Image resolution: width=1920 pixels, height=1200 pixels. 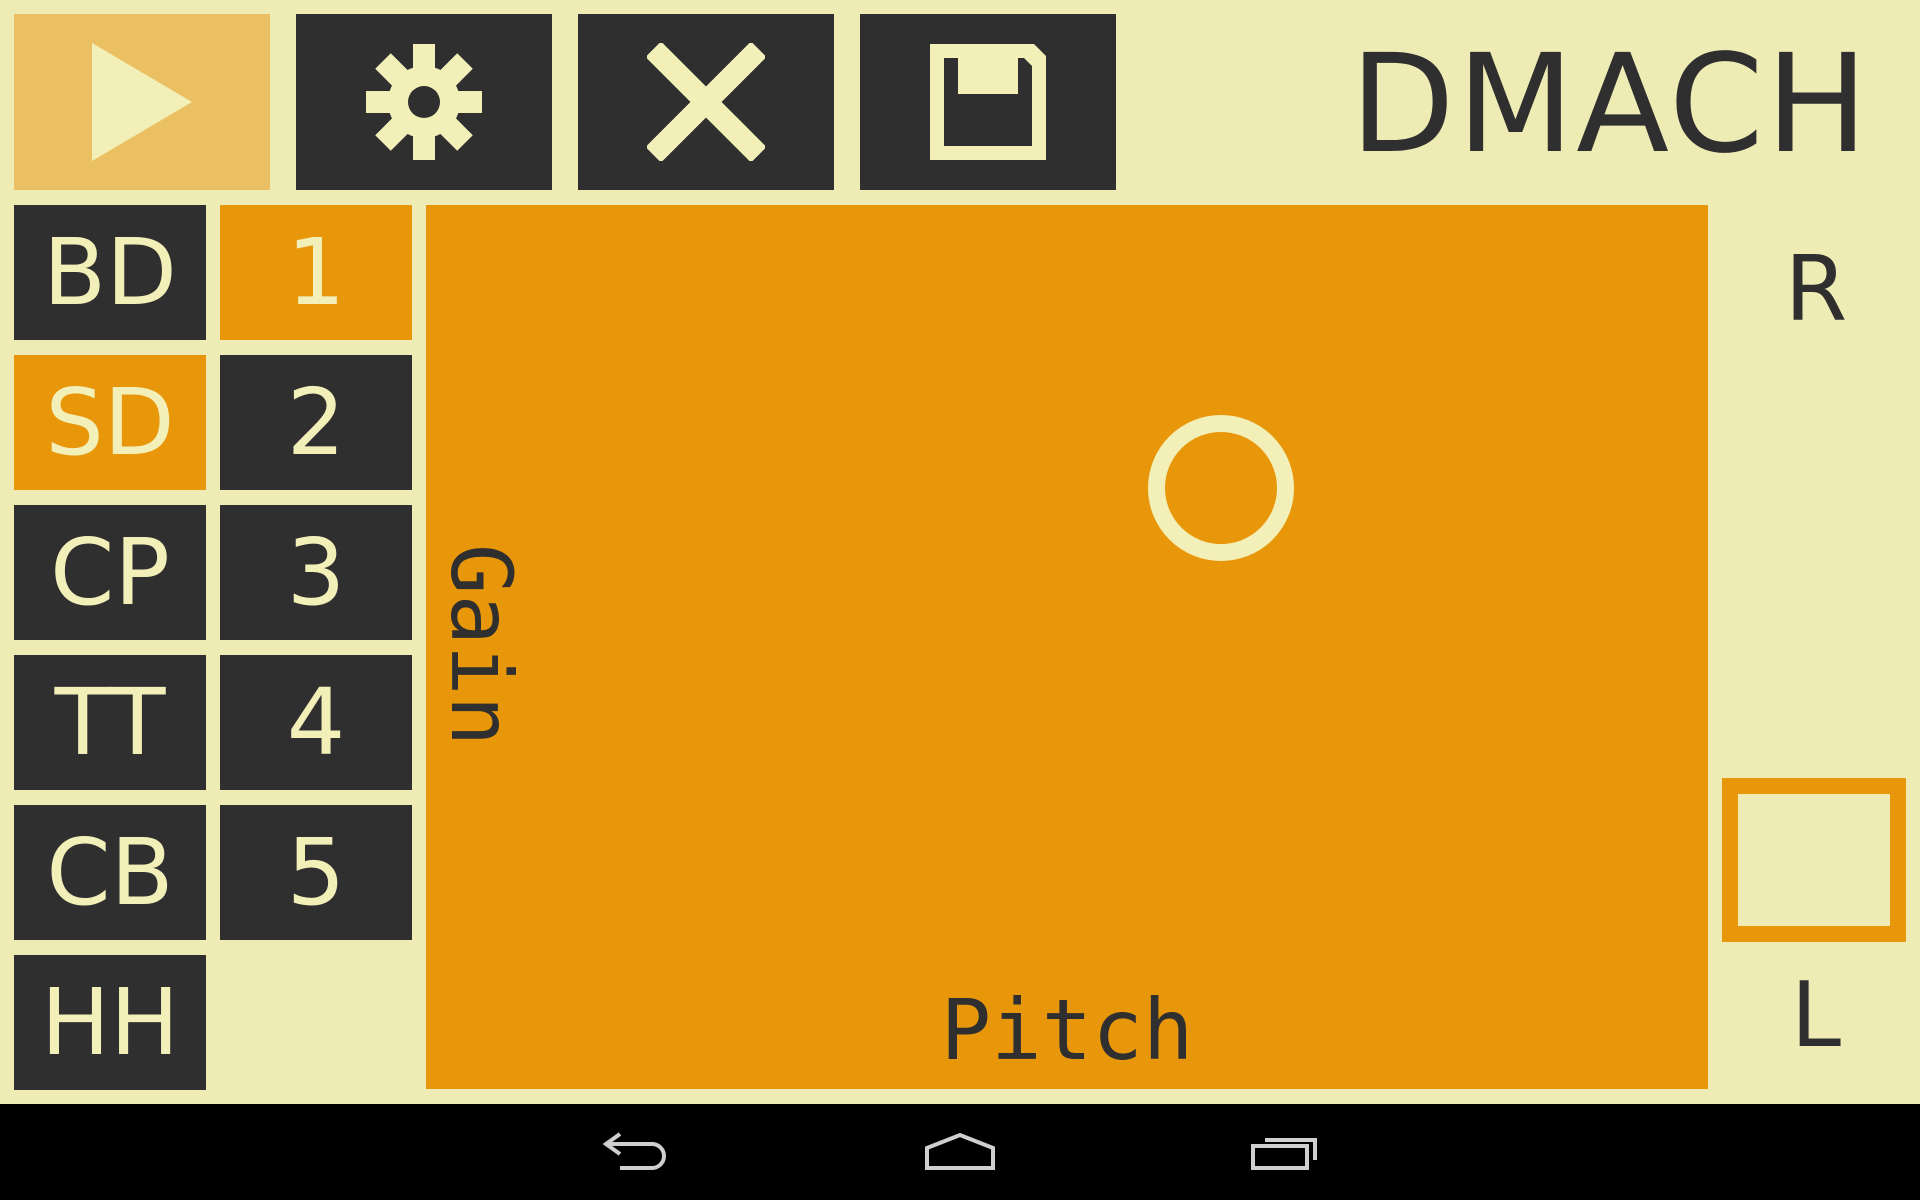 I want to click on instrument-button-sd: SD, so click(x=110, y=422).